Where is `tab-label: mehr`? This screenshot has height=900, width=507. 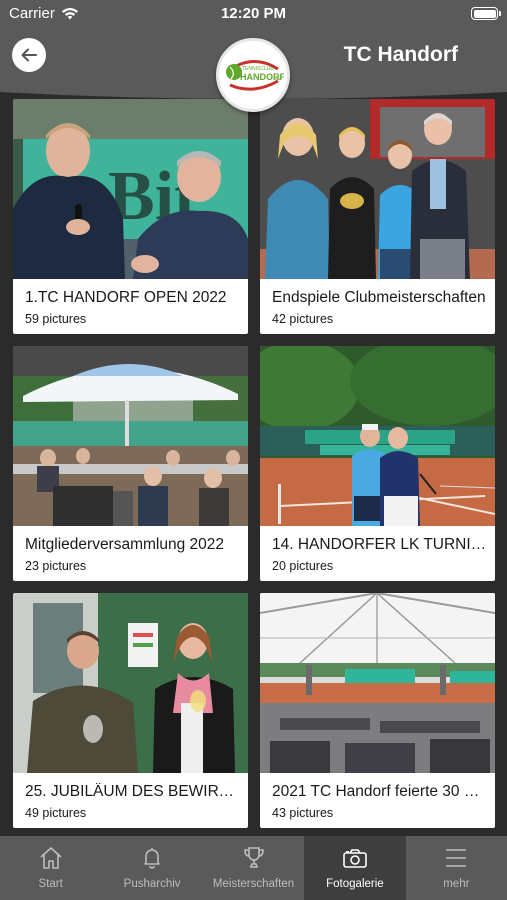
tab-label: mehr is located at coordinates (456, 884).